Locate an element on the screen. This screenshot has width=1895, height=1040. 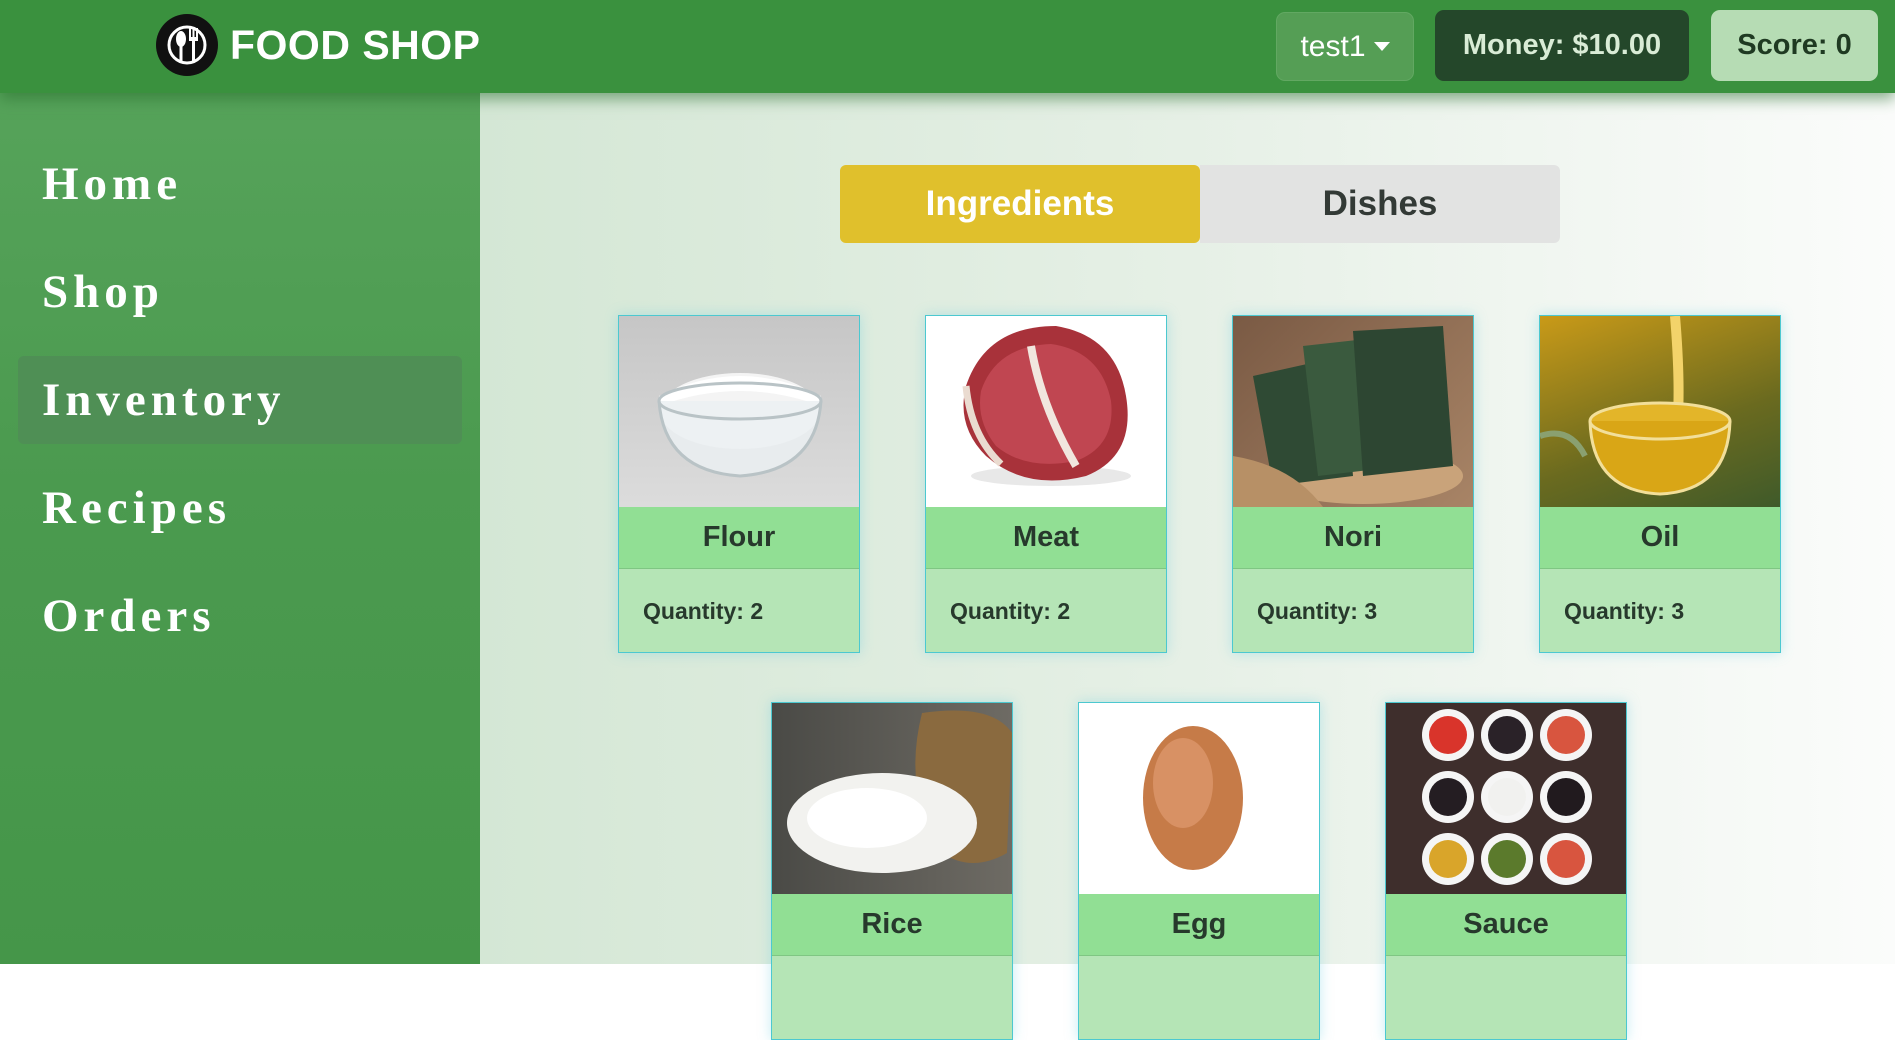
tab-ingredients: Ingredients is located at coordinates (1020, 204).